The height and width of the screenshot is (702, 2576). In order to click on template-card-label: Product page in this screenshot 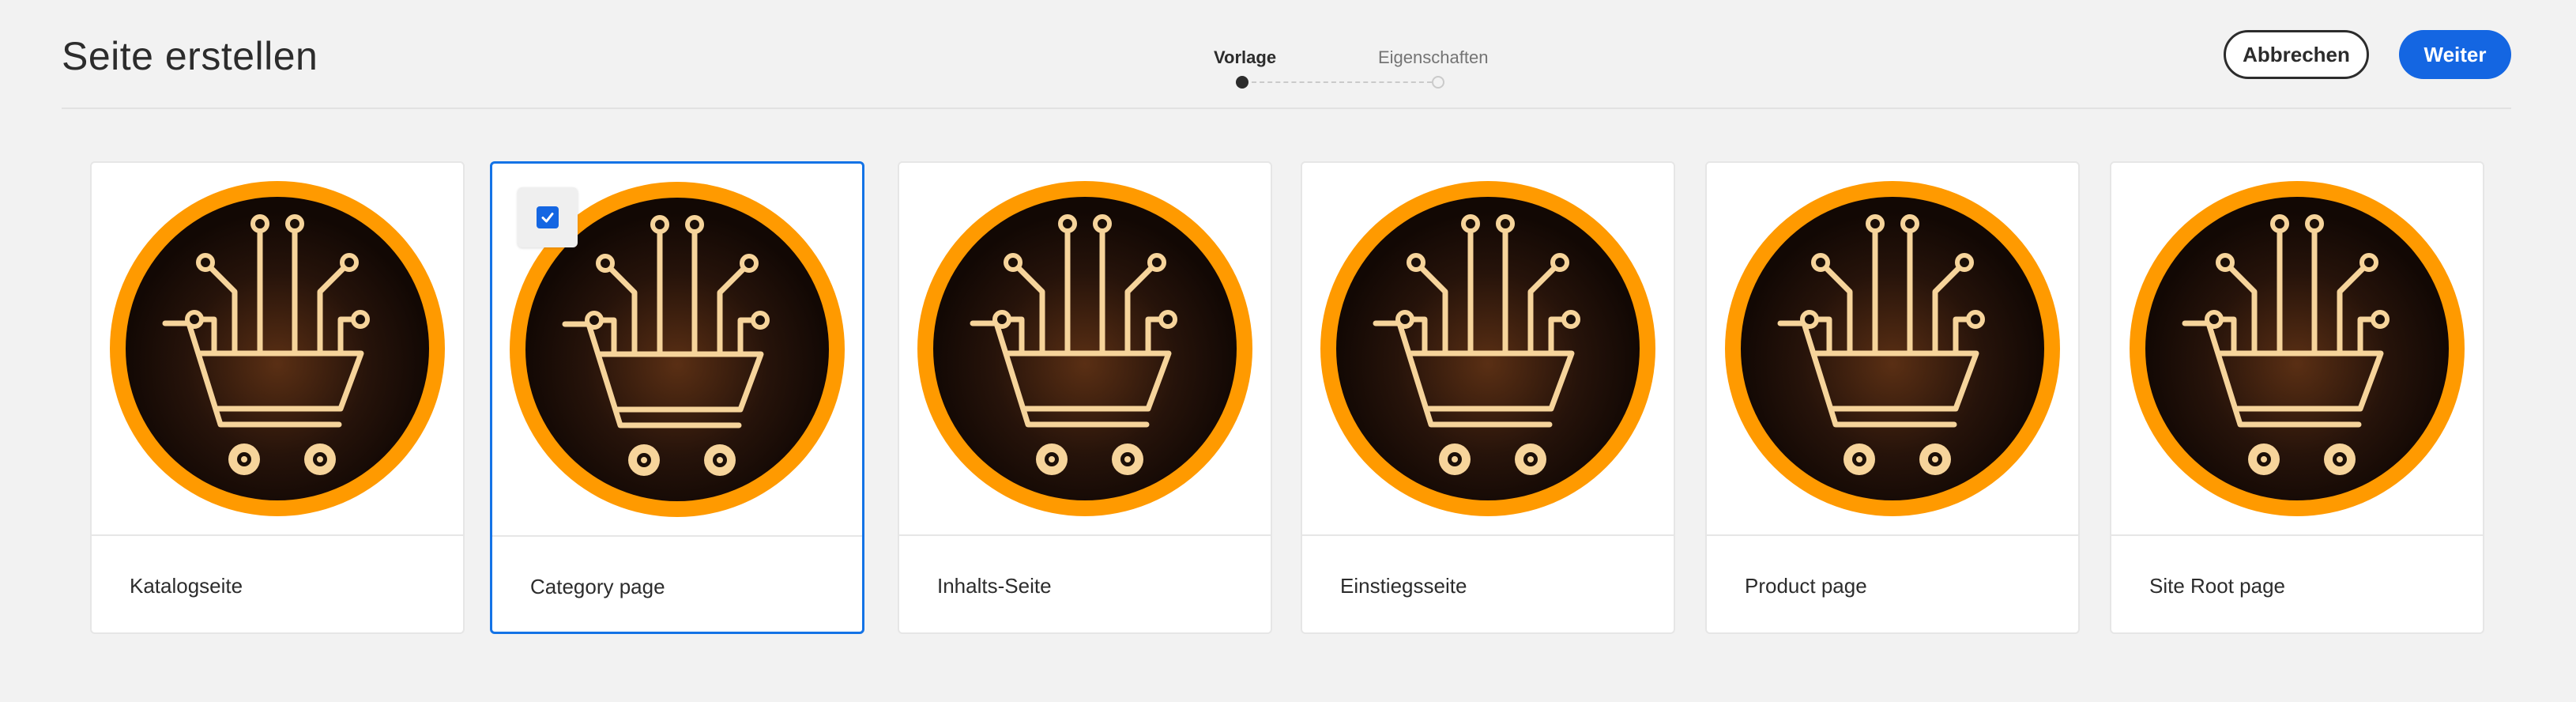, I will do `click(1806, 586)`.